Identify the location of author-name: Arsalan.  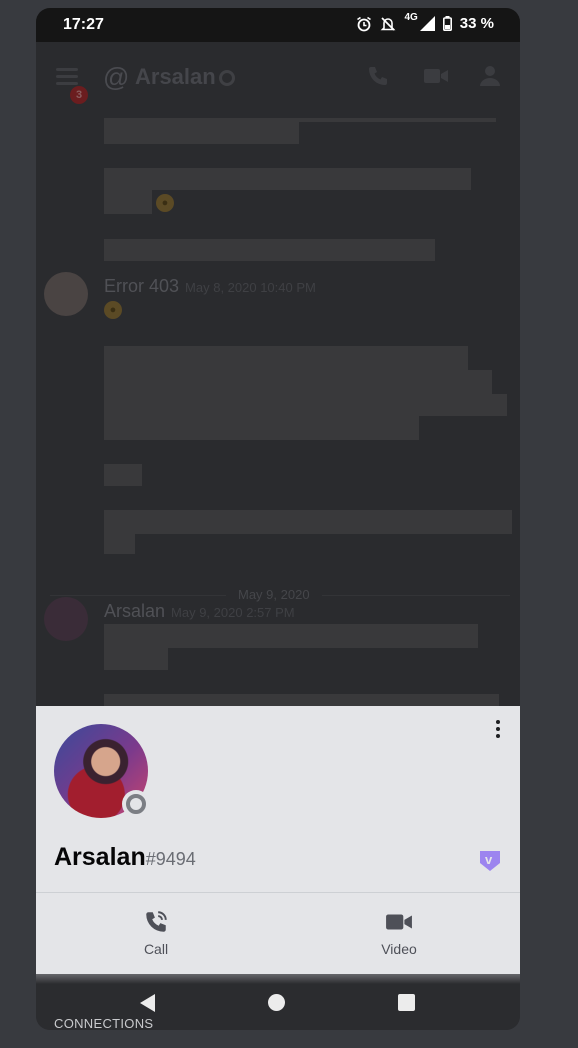
(135, 611).